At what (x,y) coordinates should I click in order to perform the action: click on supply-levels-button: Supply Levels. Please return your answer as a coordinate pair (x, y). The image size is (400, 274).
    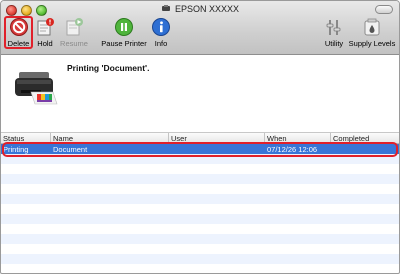
    Looking at the image, I should click on (372, 34).